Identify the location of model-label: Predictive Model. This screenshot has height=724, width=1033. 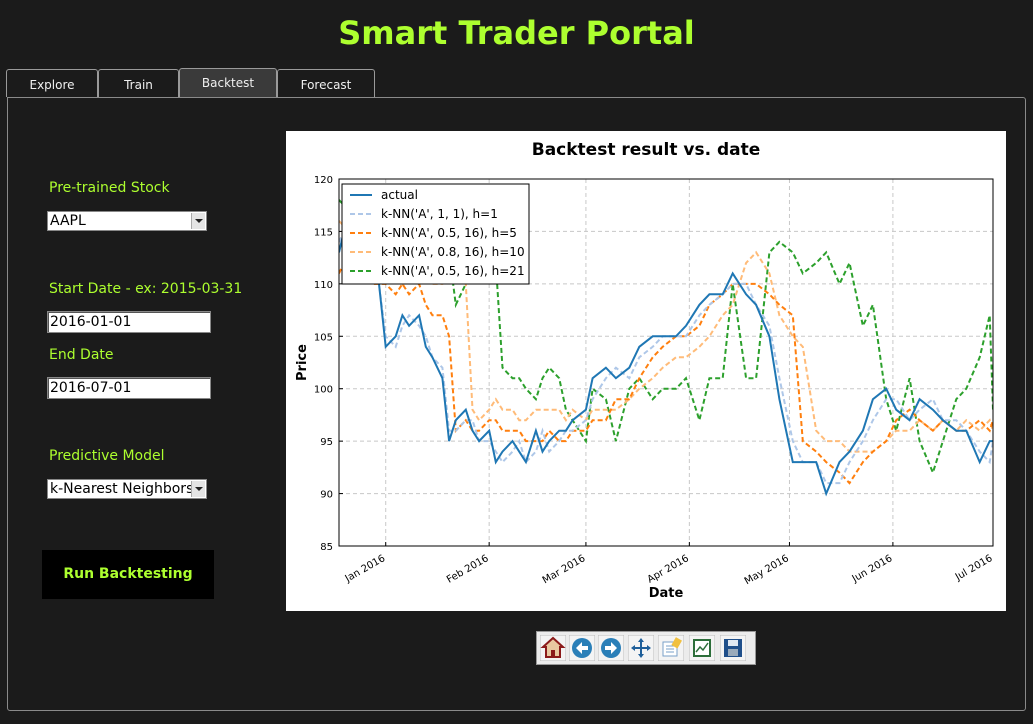
(107, 456).